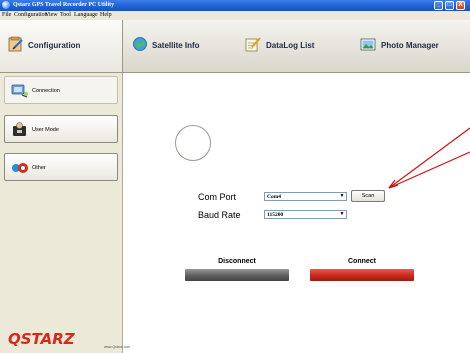  What do you see at coordinates (106, 15) in the screenshot?
I see `menu-help: Help` at bounding box center [106, 15].